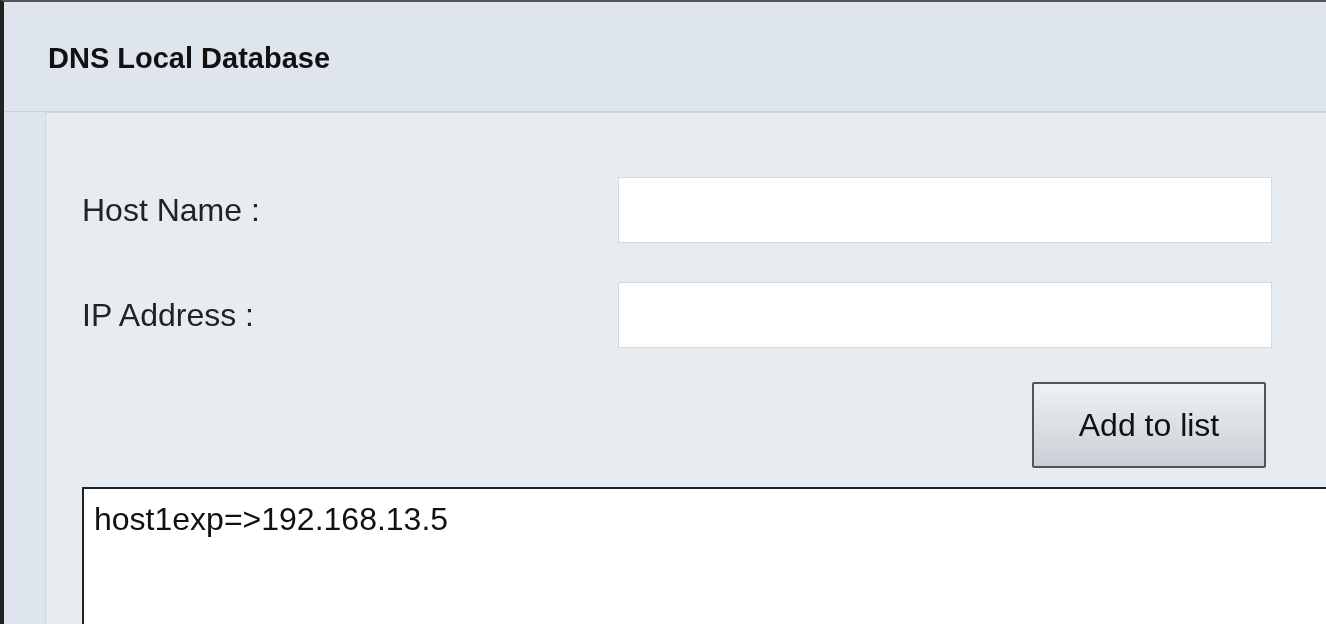 This screenshot has width=1326, height=624. I want to click on field-label: IP Address :, so click(168, 315).